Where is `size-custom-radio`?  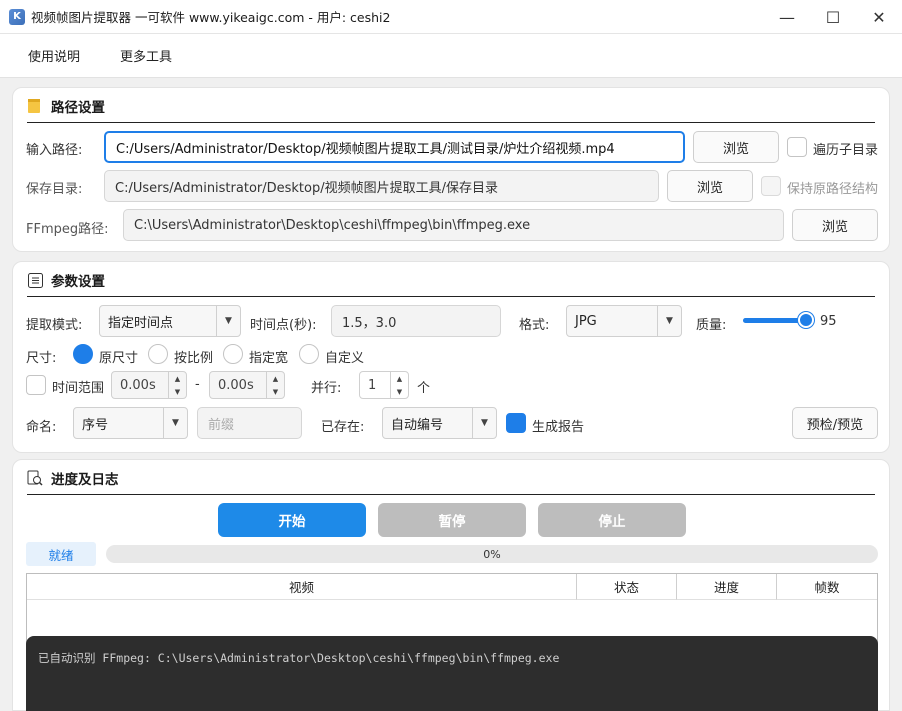 size-custom-radio is located at coordinates (309, 354).